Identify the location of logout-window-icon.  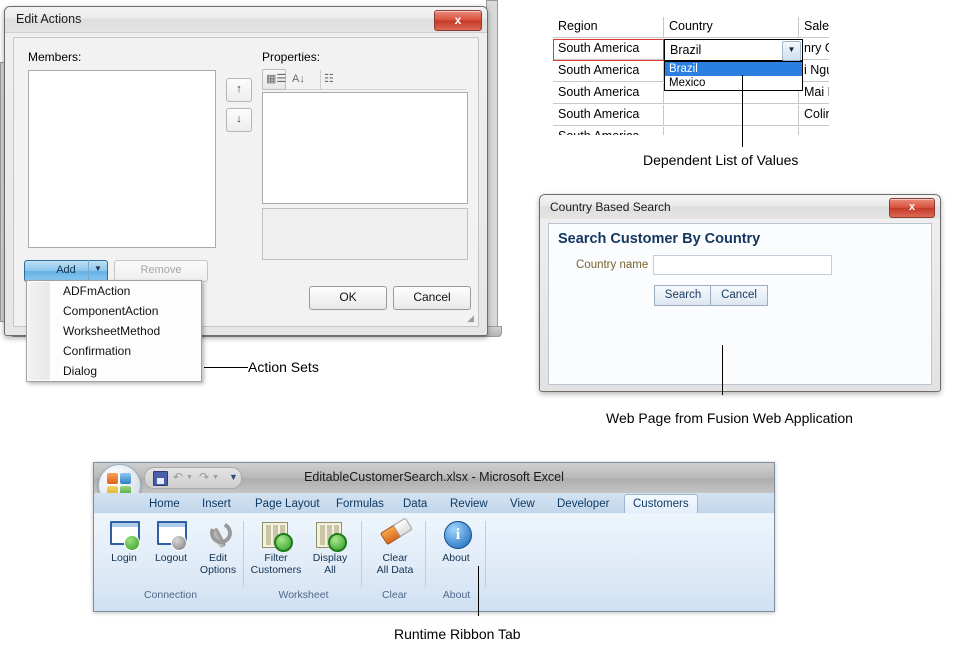
(171, 535).